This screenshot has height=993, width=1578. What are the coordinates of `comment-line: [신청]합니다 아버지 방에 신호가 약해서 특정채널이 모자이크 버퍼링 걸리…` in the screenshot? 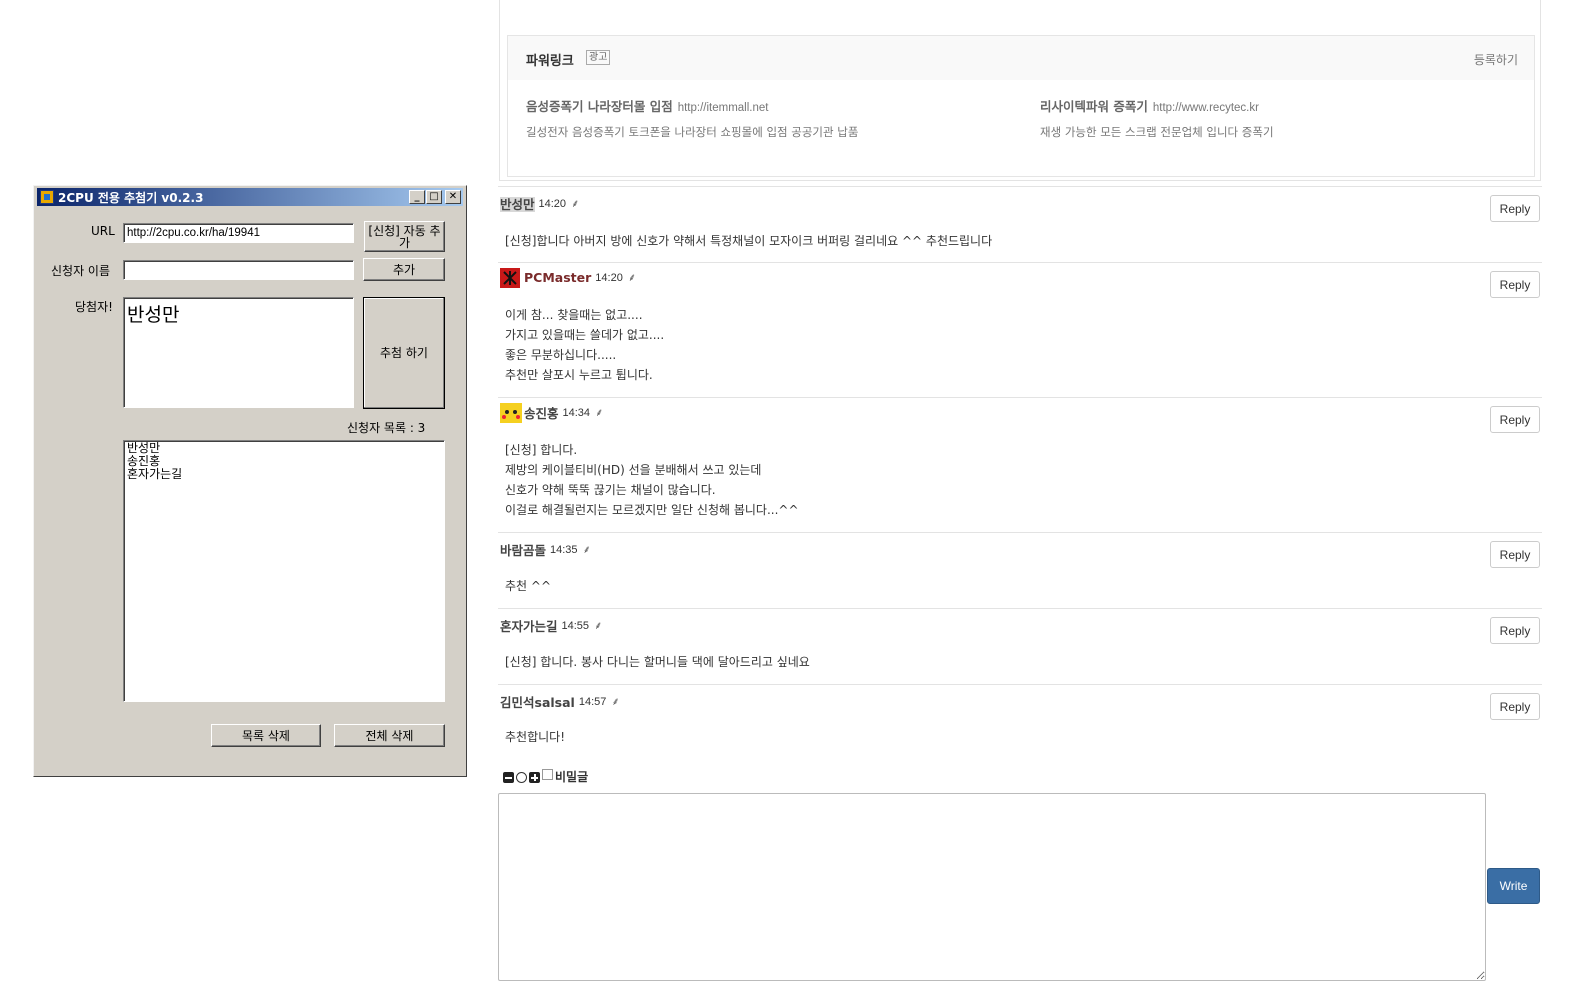 It's located at (749, 241).